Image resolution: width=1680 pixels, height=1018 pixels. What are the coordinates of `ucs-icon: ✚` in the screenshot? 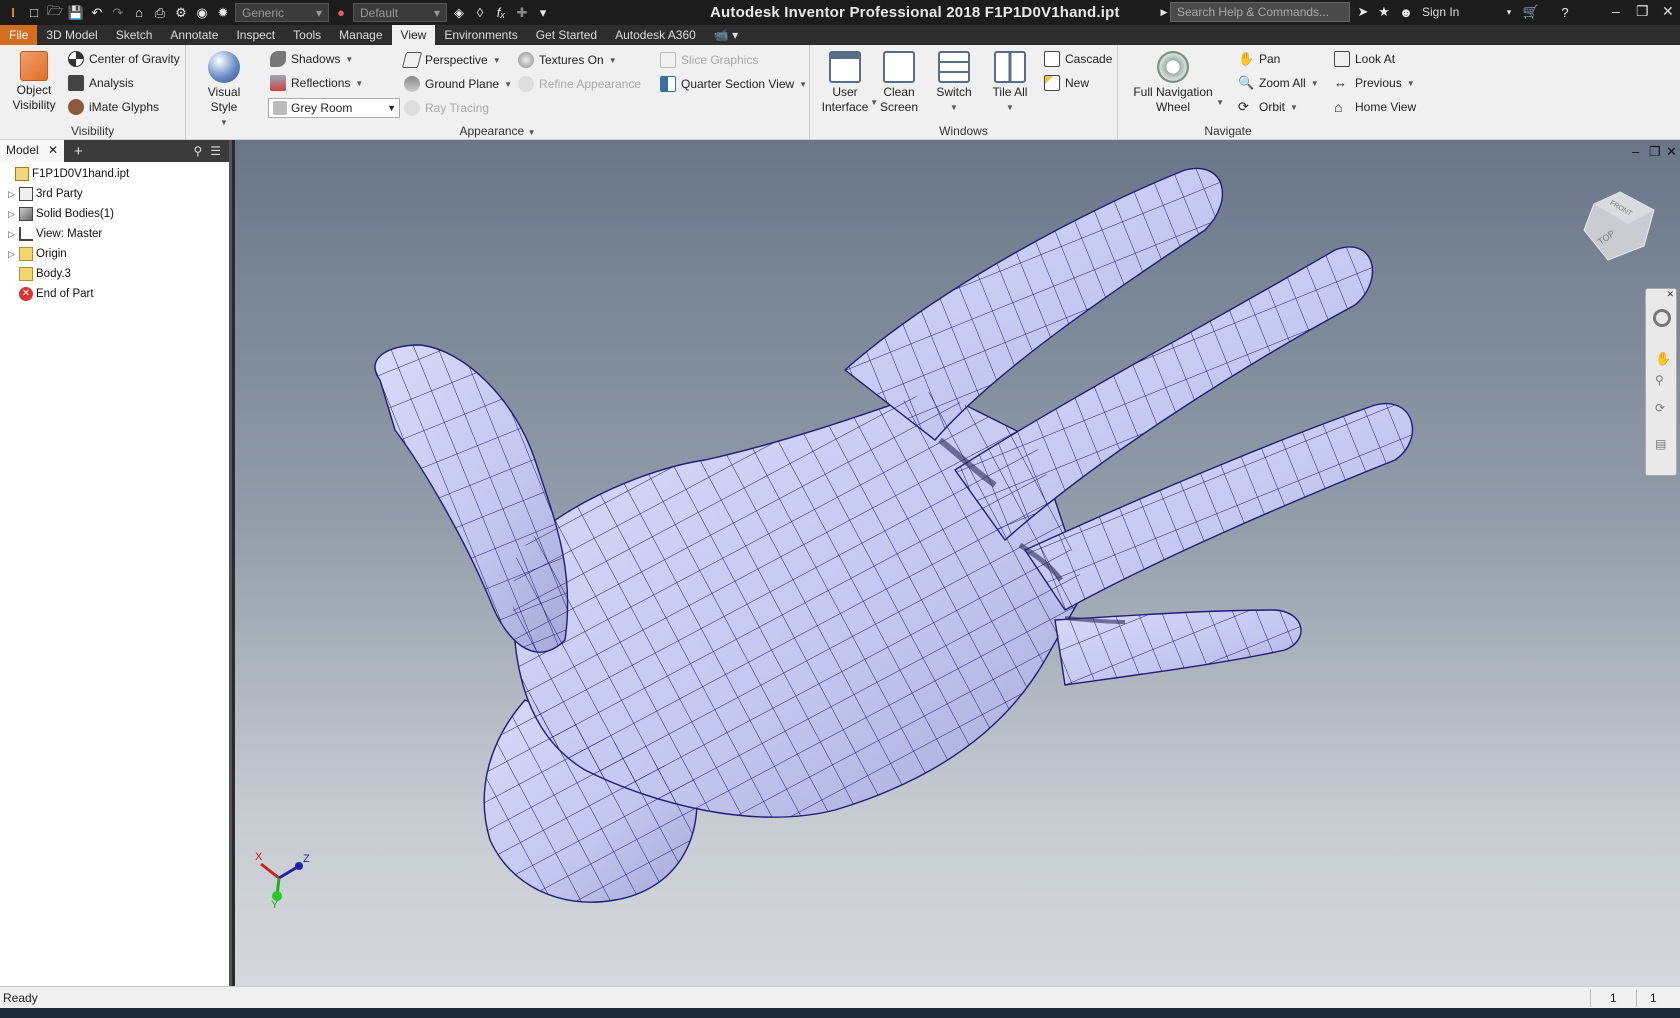 It's located at (522, 13).